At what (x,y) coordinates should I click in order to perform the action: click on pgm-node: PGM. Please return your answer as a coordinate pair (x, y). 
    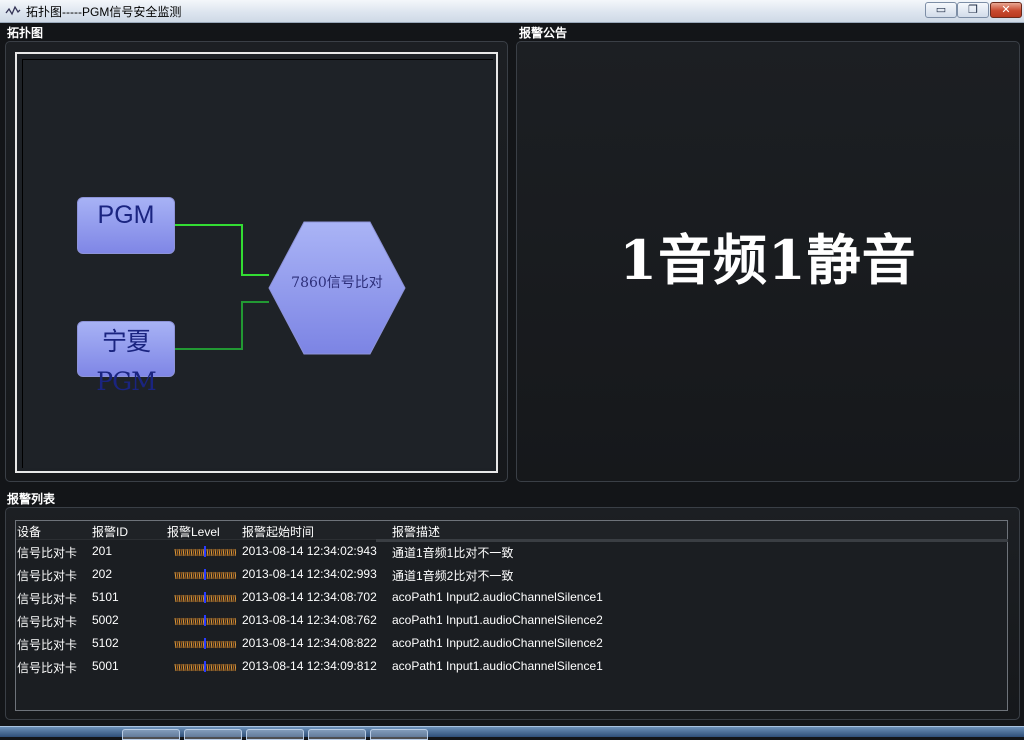
    Looking at the image, I should click on (126, 225).